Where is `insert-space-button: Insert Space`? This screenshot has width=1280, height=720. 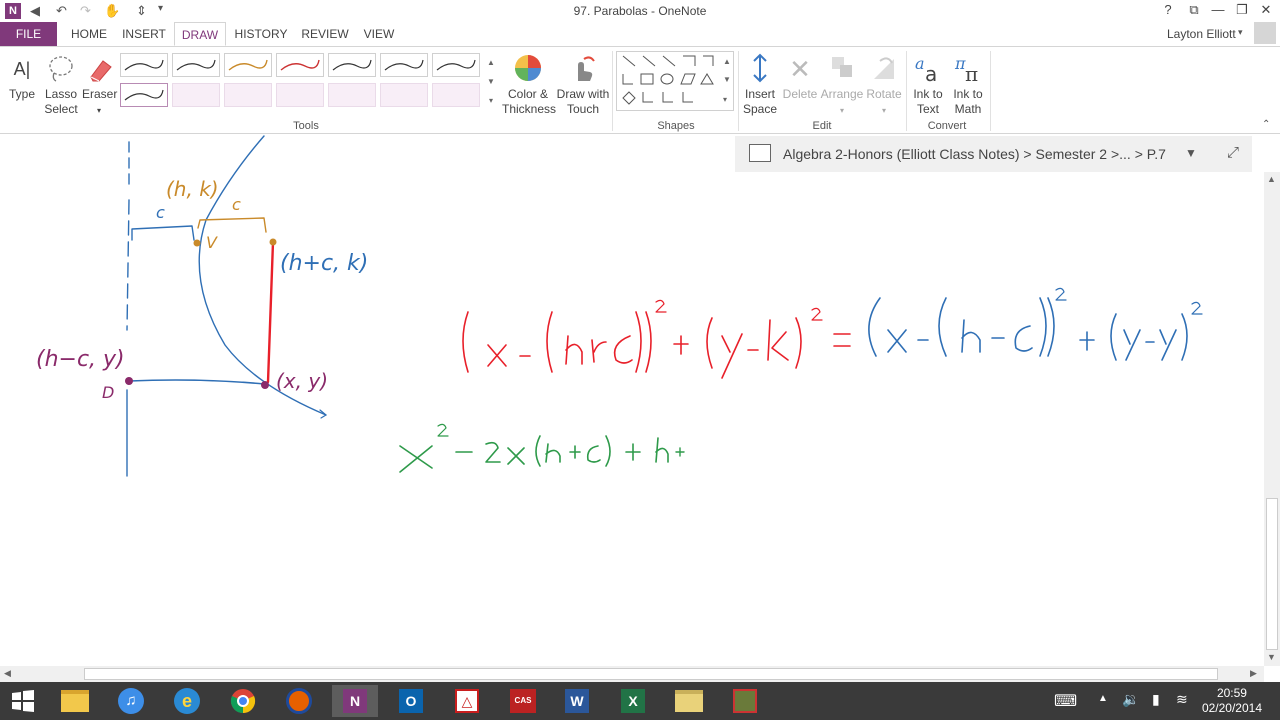
insert-space-button: Insert Space is located at coordinates (760, 85).